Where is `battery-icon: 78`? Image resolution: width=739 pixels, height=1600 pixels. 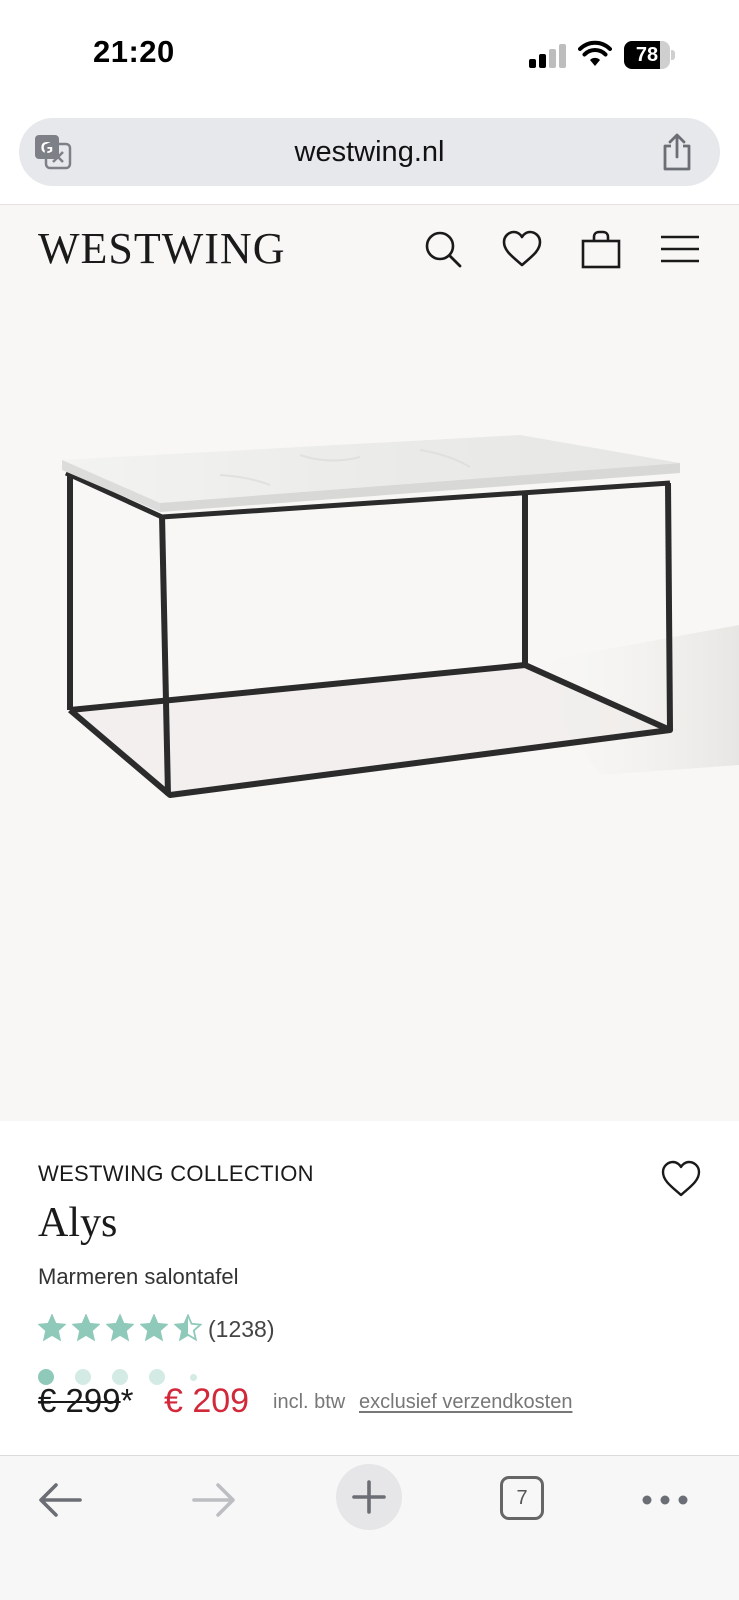
battery-icon: 78 is located at coordinates (649, 55).